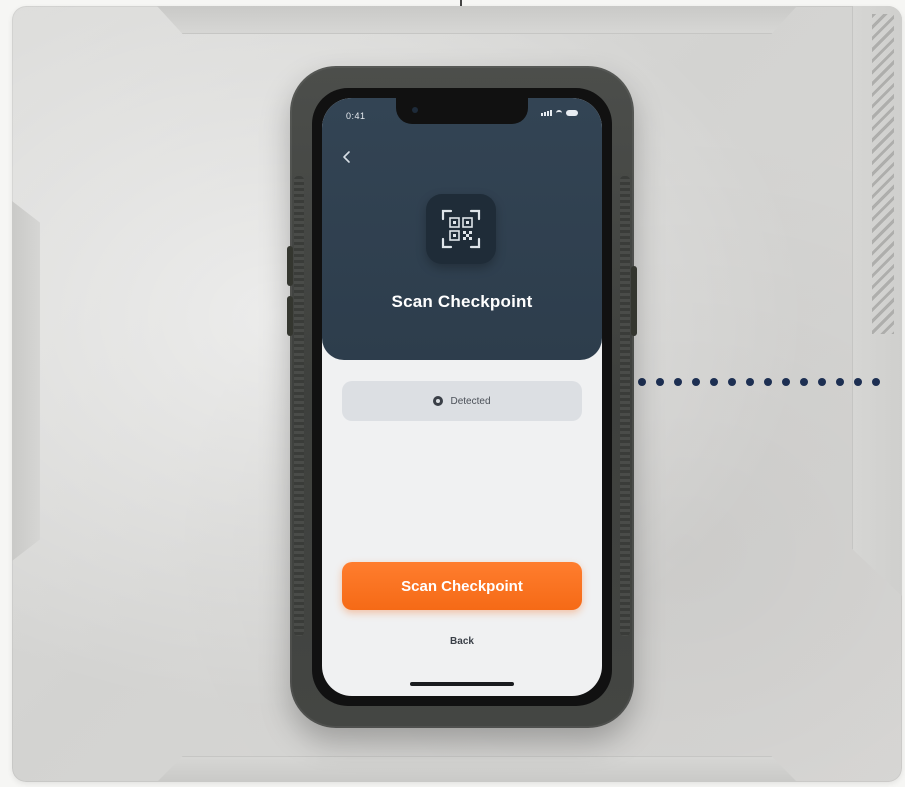 This screenshot has height=787, width=905. What do you see at coordinates (461, 3) in the screenshot?
I see `plate-top-mark` at bounding box center [461, 3].